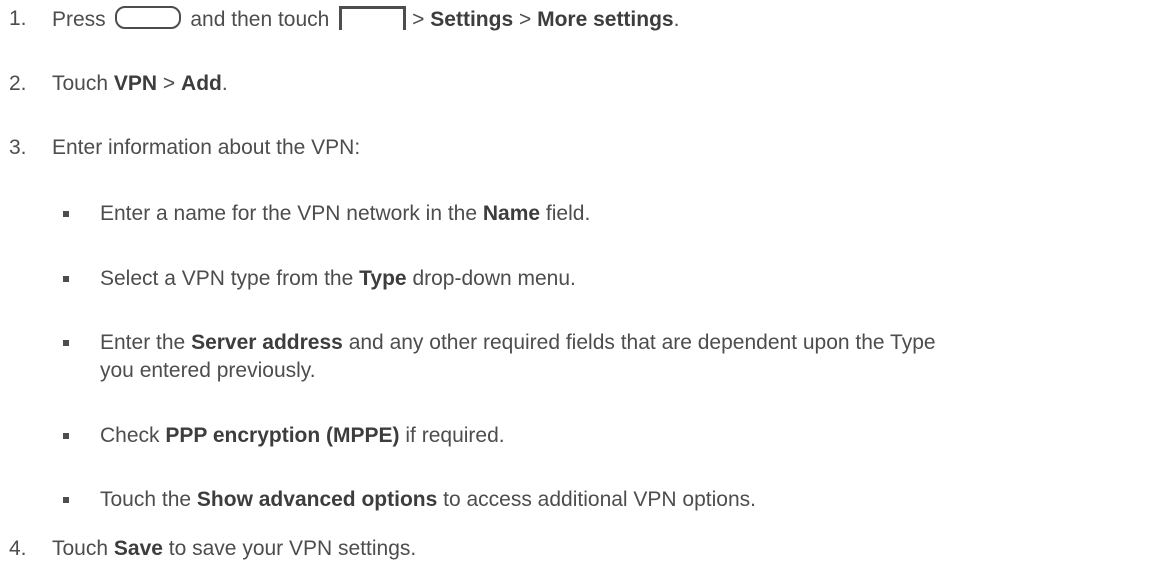  I want to click on step-text: Press, so click(79, 19).